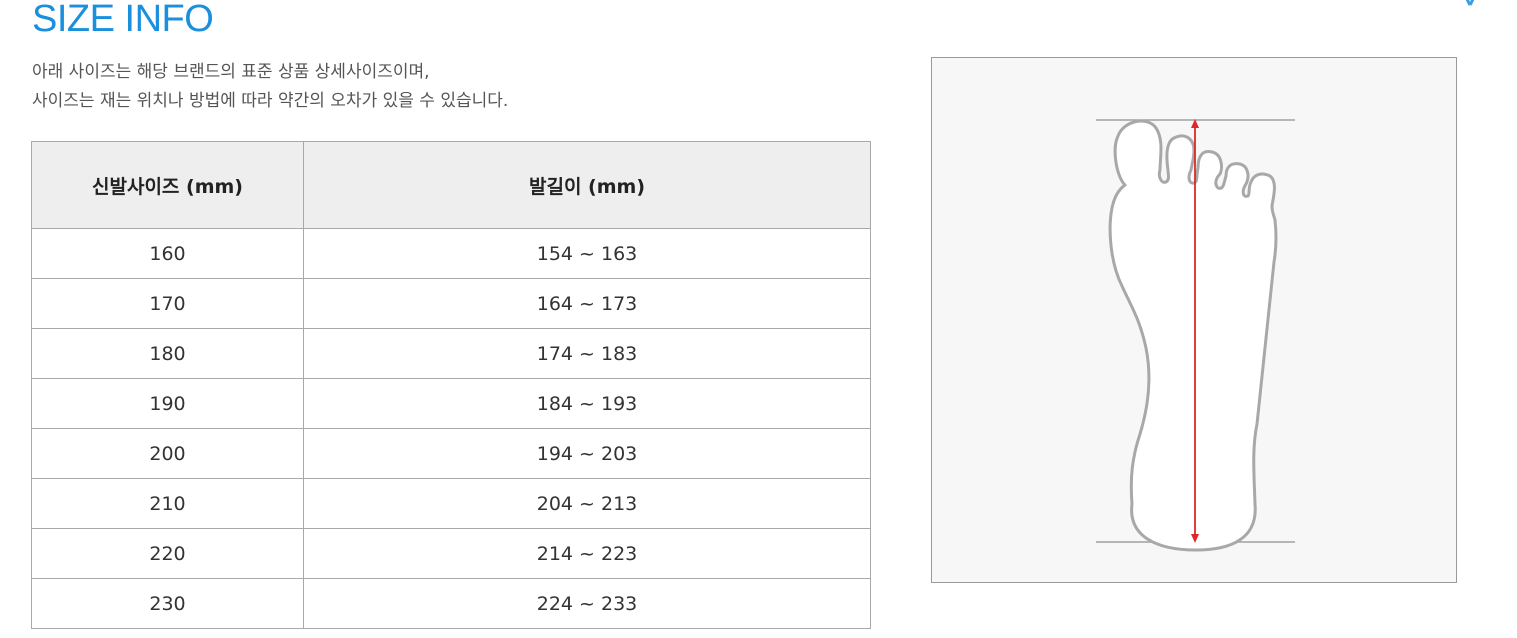 The height and width of the screenshot is (638, 1517). I want to click on table-row: 170 164 ~ 173, so click(451, 303).